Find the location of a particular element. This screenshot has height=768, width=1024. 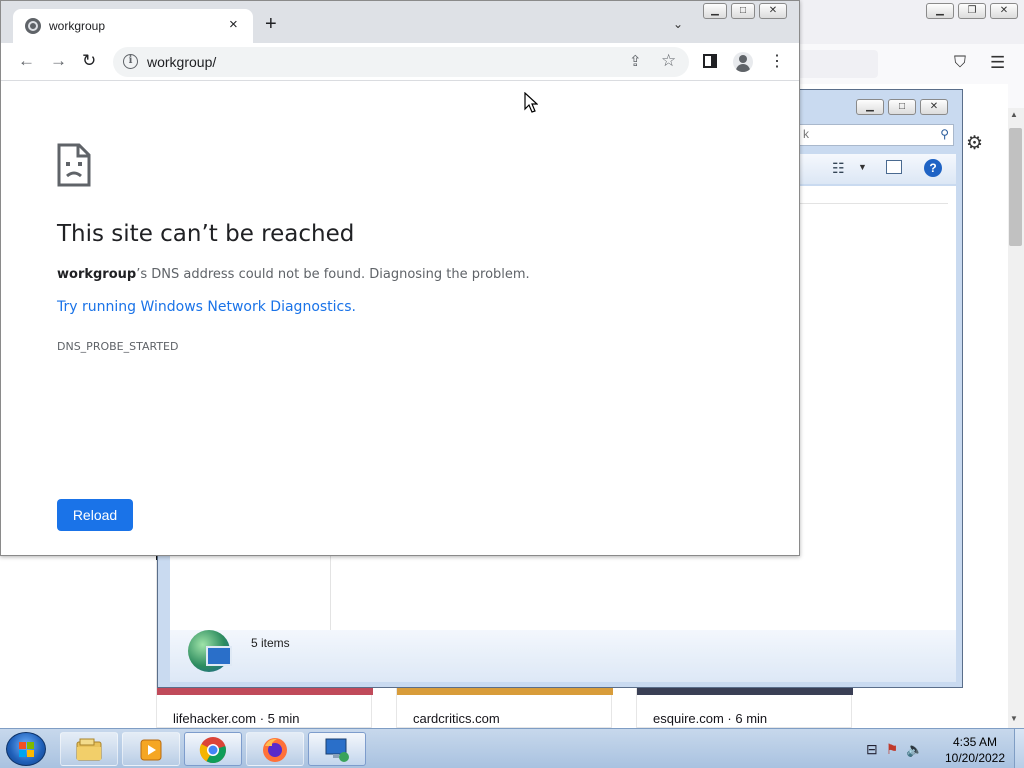

explorer-search-text: k is located at coordinates (806, 134).